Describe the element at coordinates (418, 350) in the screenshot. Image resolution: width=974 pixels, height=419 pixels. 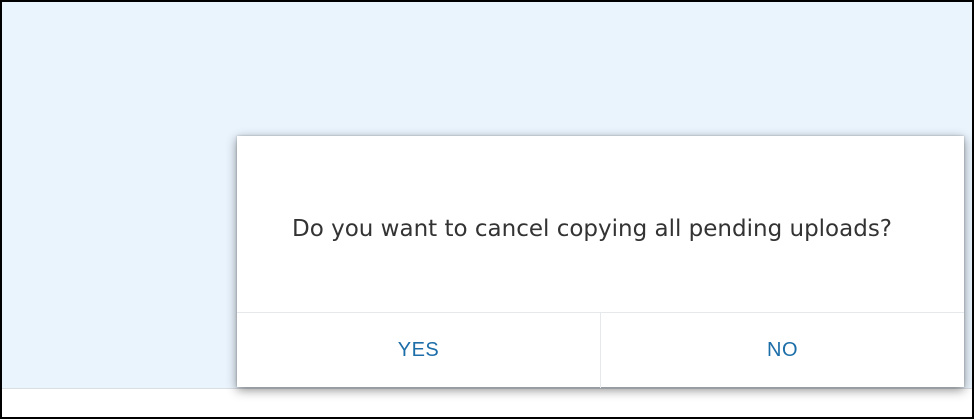
I see `yes-button: YES` at that location.